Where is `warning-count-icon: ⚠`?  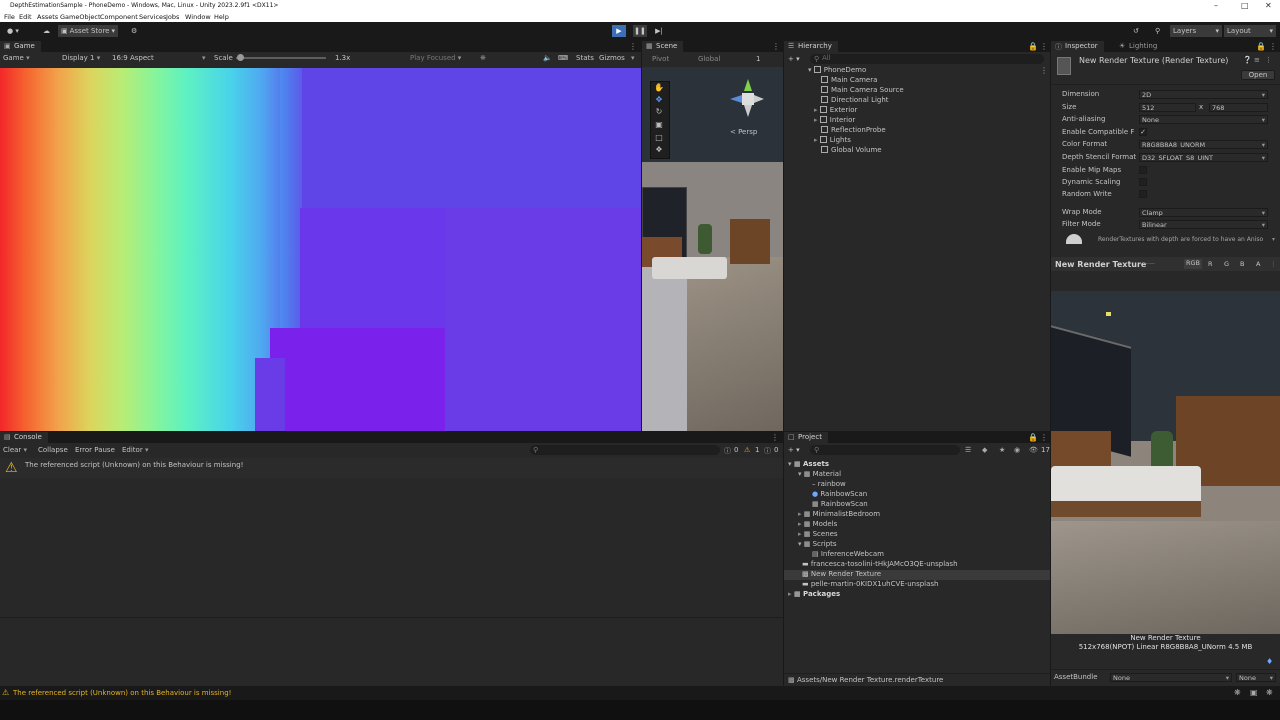
warning-count-icon: ⚠ is located at coordinates (747, 450).